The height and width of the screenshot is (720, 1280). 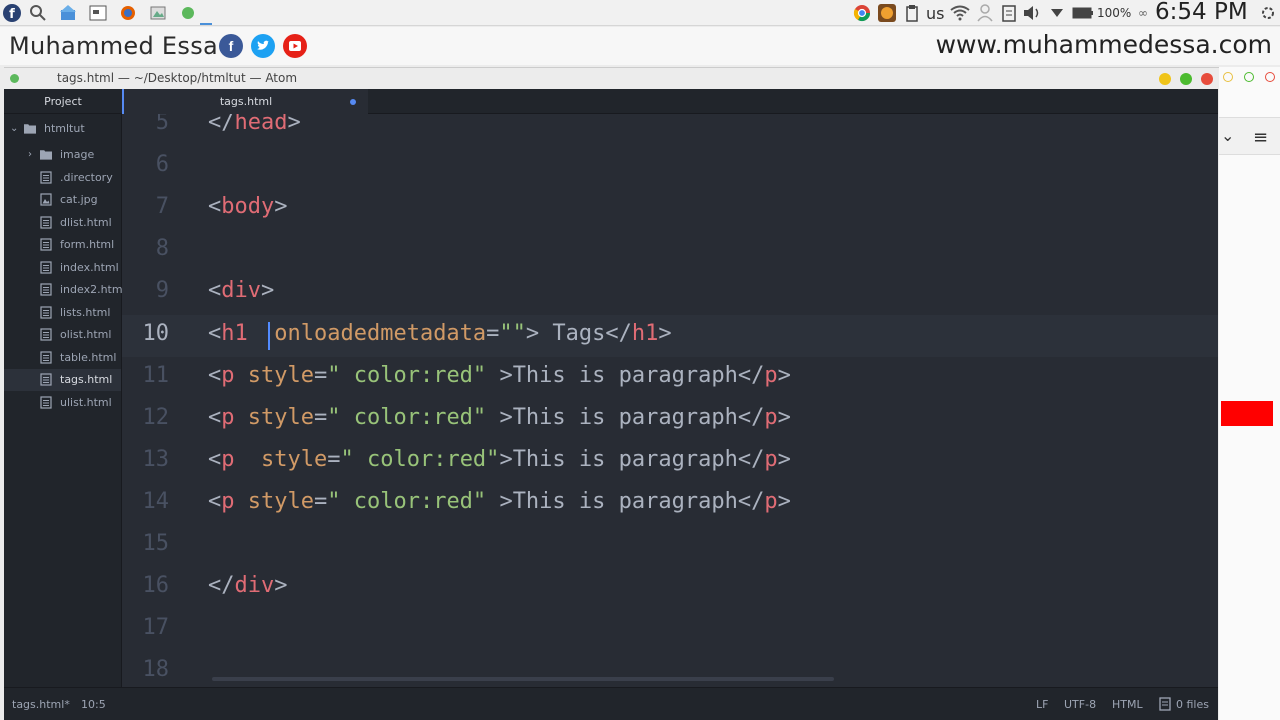 I want to click on power-icon, so click(x=1268, y=13).